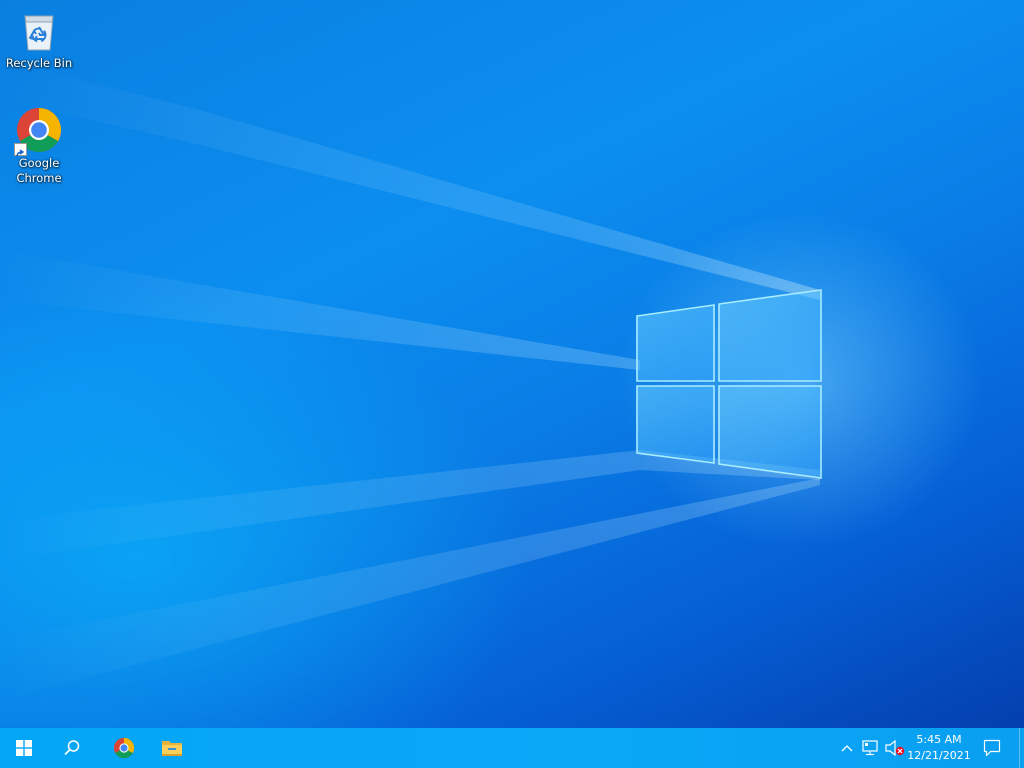  I want to click on taskbar-app-file-explorer, so click(172, 748).